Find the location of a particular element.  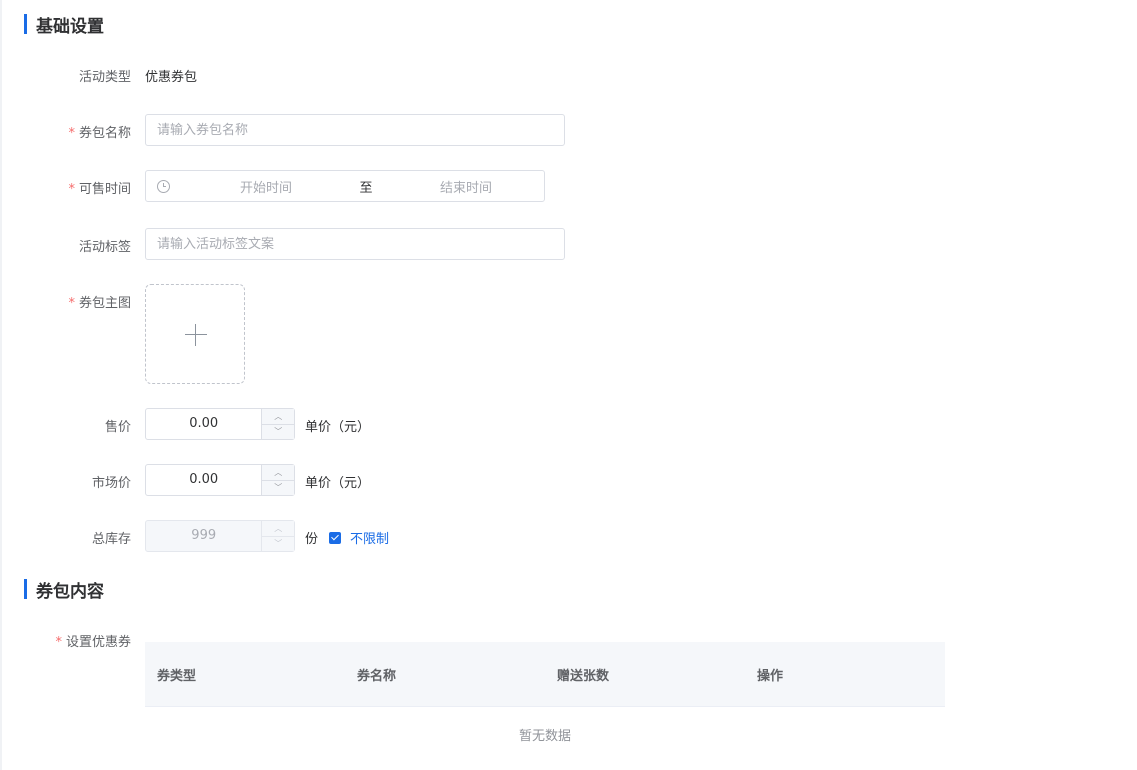

price-number-input: 0.00 ︿ ﹀ is located at coordinates (220, 424).